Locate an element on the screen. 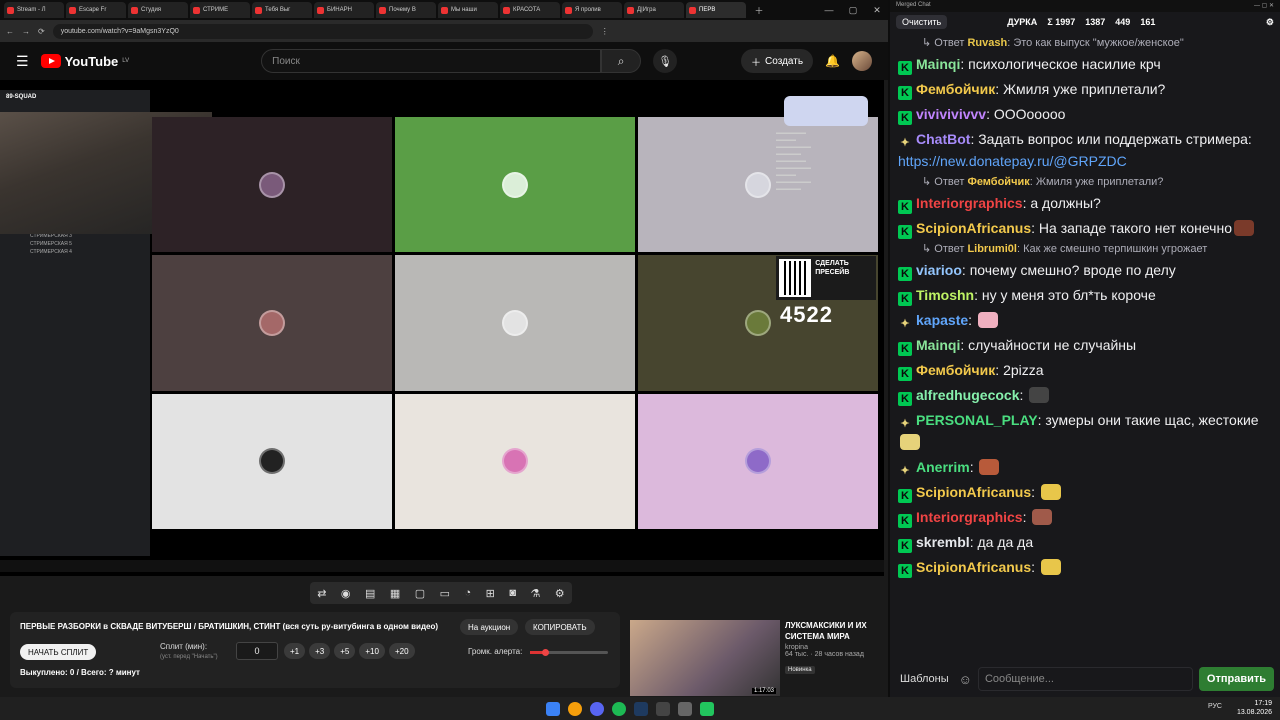 The width and height of the screenshot is (1280, 720). auction-button: На аукцион is located at coordinates (489, 627).